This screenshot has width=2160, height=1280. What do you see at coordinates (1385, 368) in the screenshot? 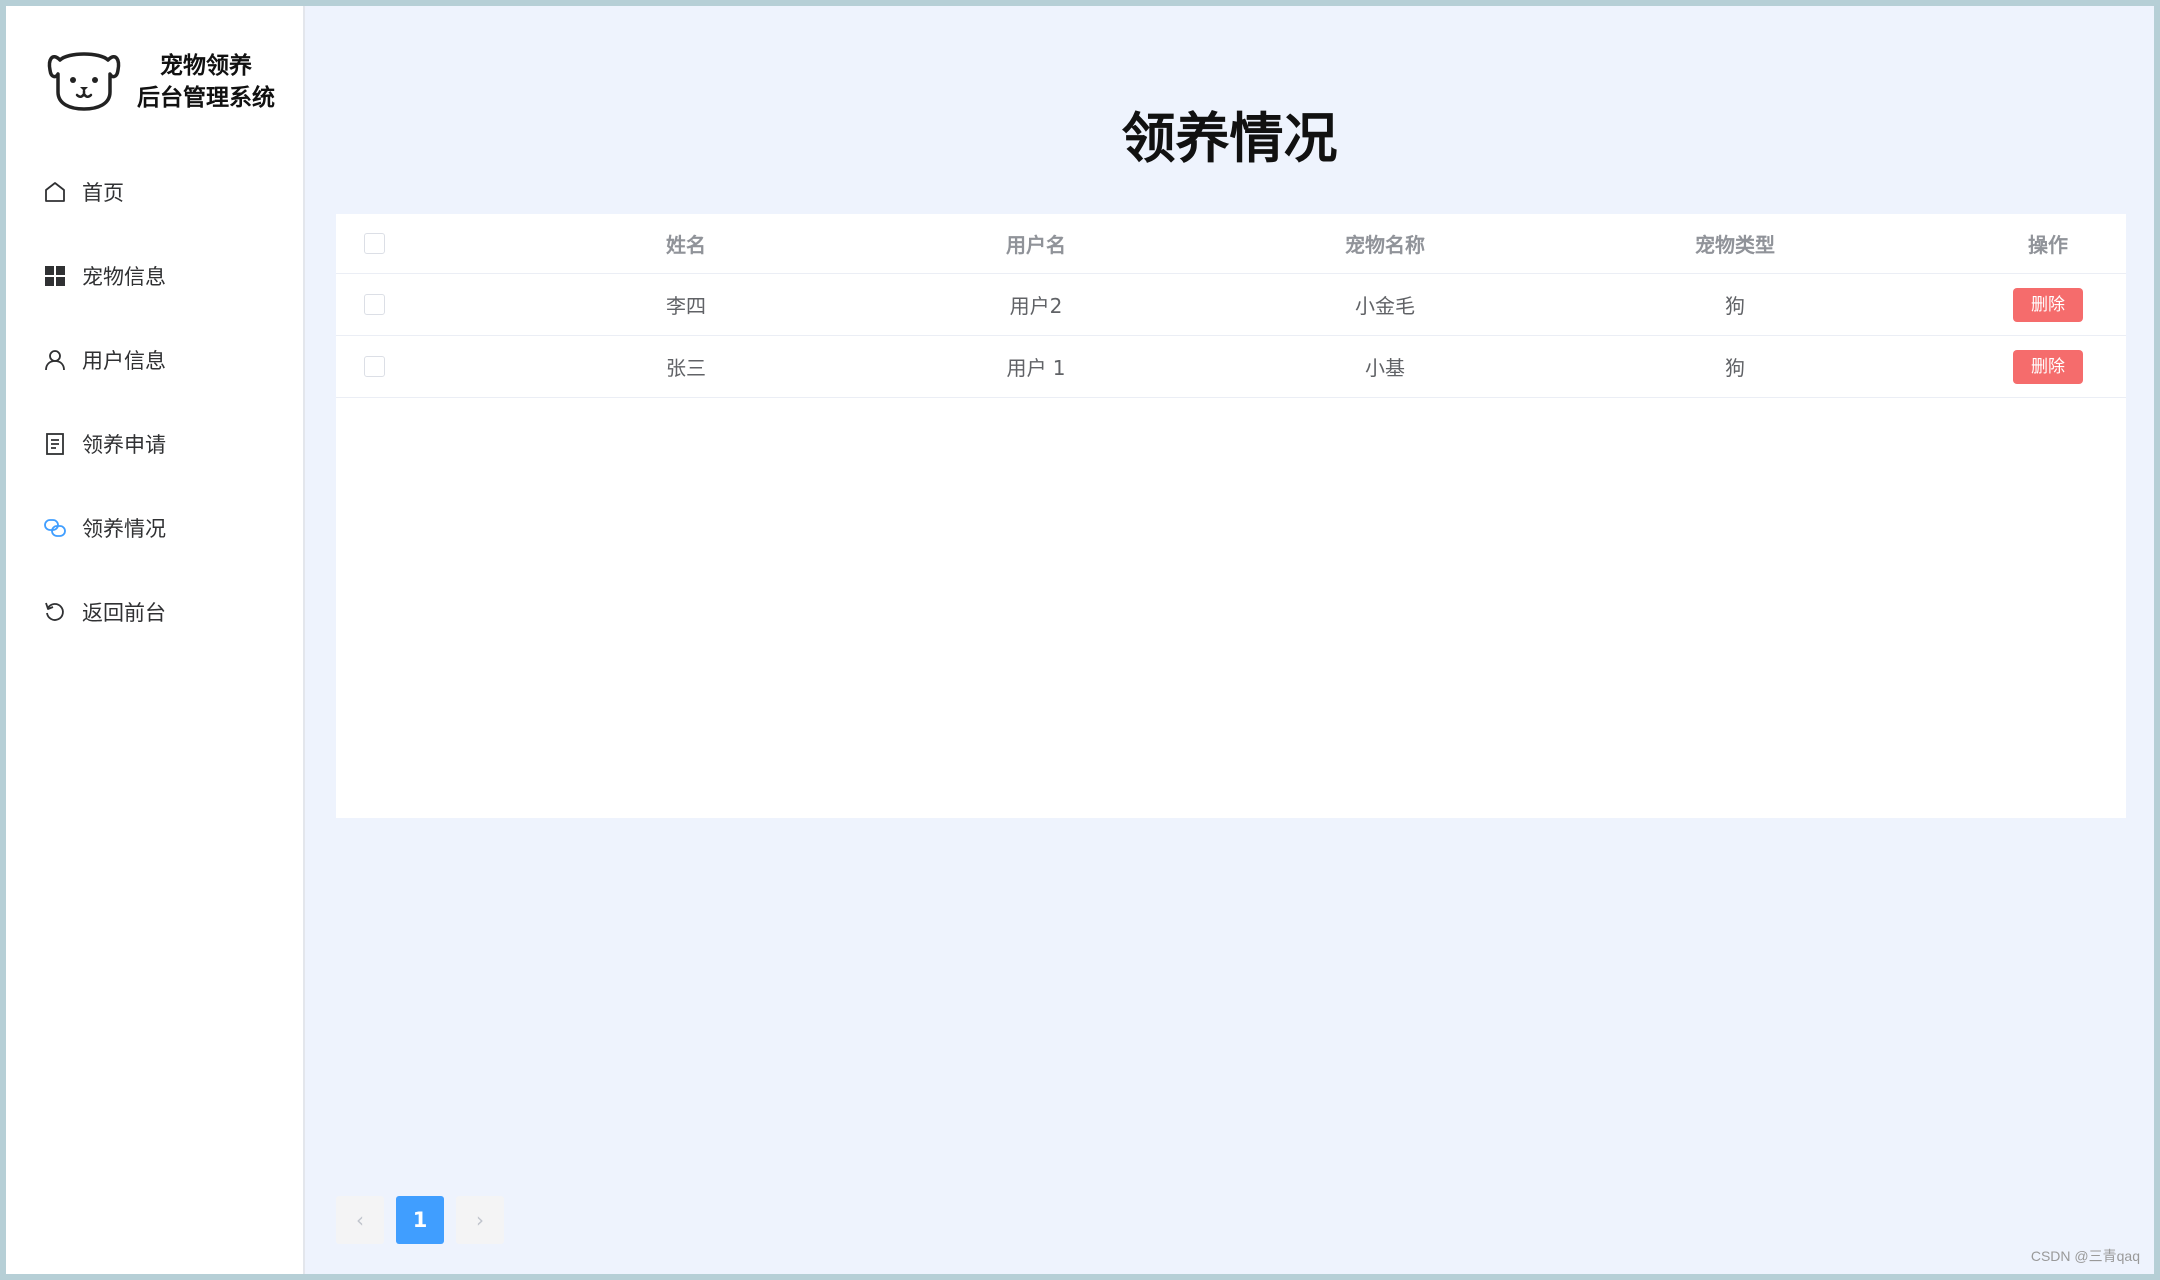
I see `cell-pet-name: 小基` at bounding box center [1385, 368].